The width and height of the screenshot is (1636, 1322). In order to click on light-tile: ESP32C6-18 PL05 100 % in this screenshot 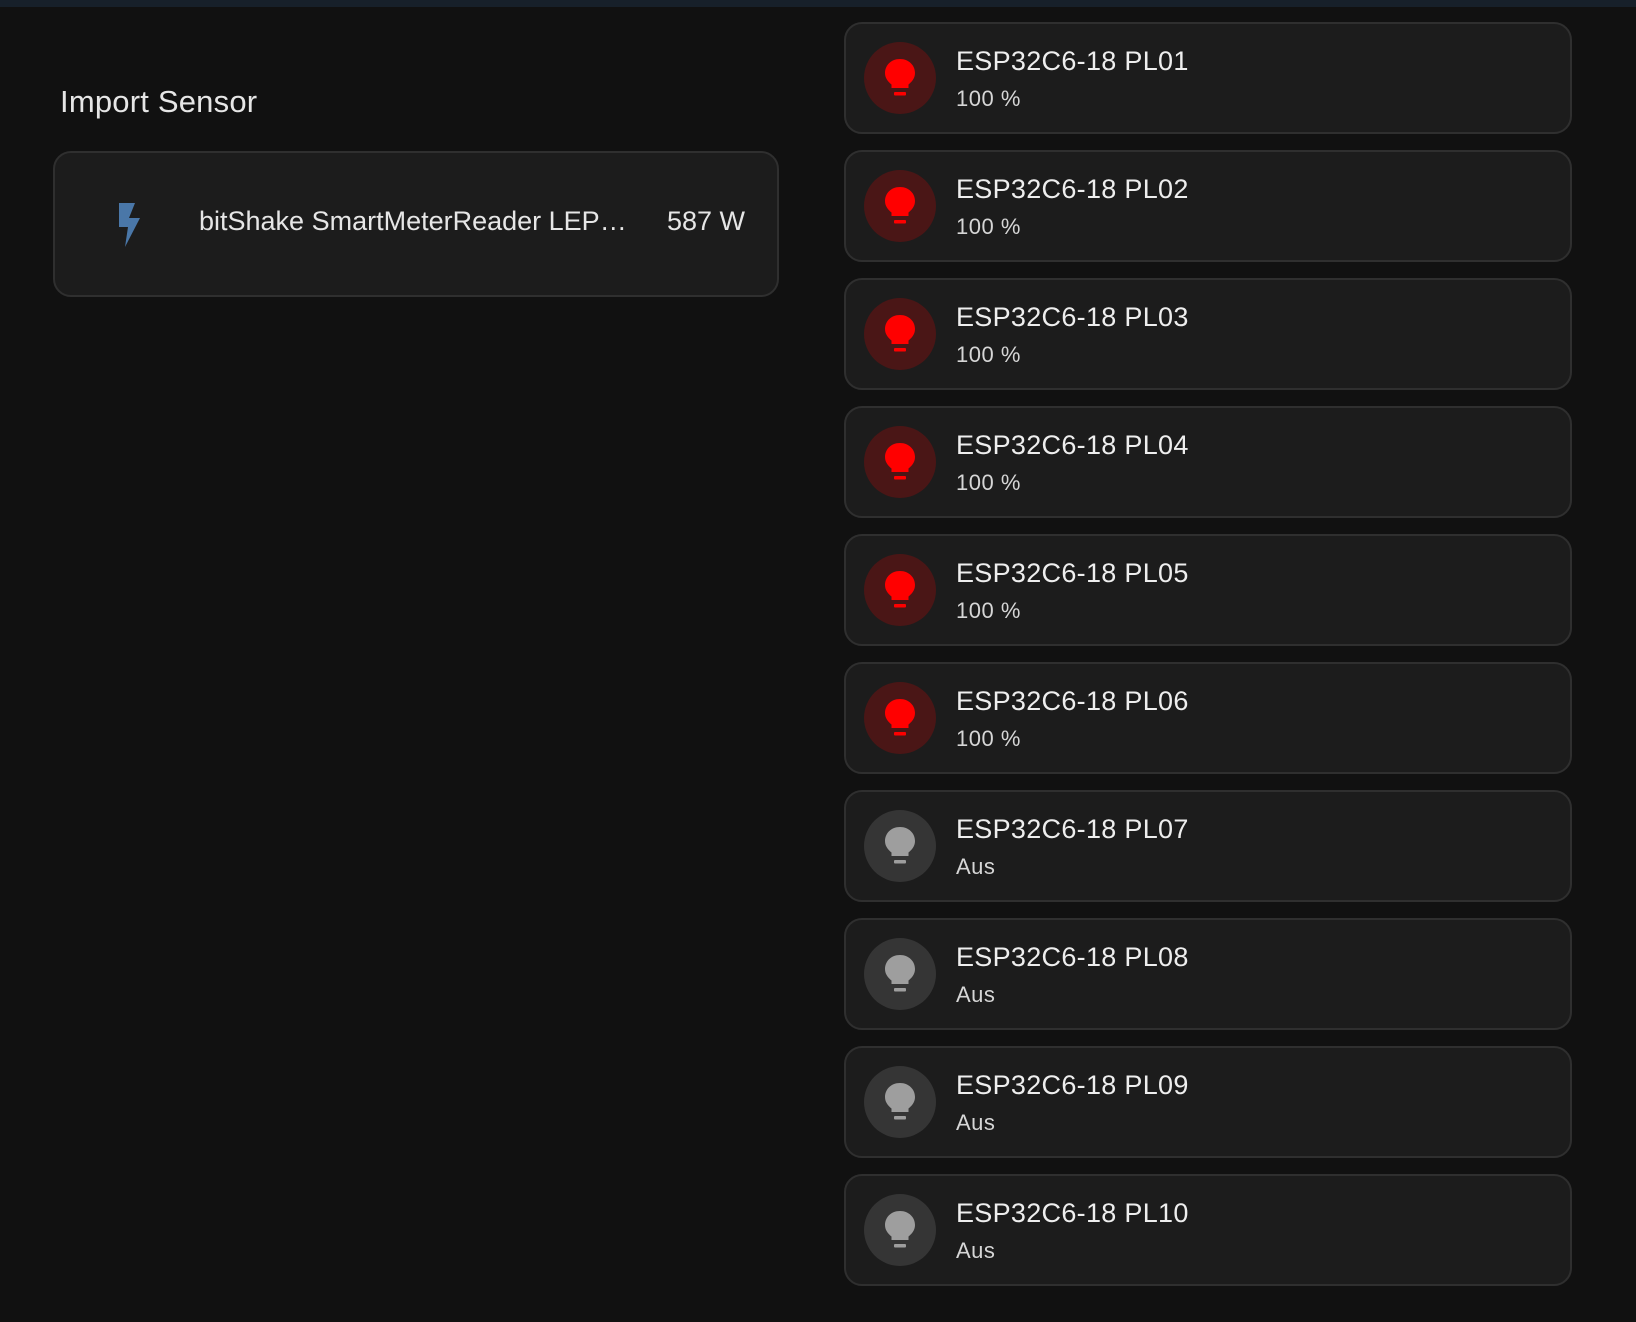, I will do `click(1208, 590)`.